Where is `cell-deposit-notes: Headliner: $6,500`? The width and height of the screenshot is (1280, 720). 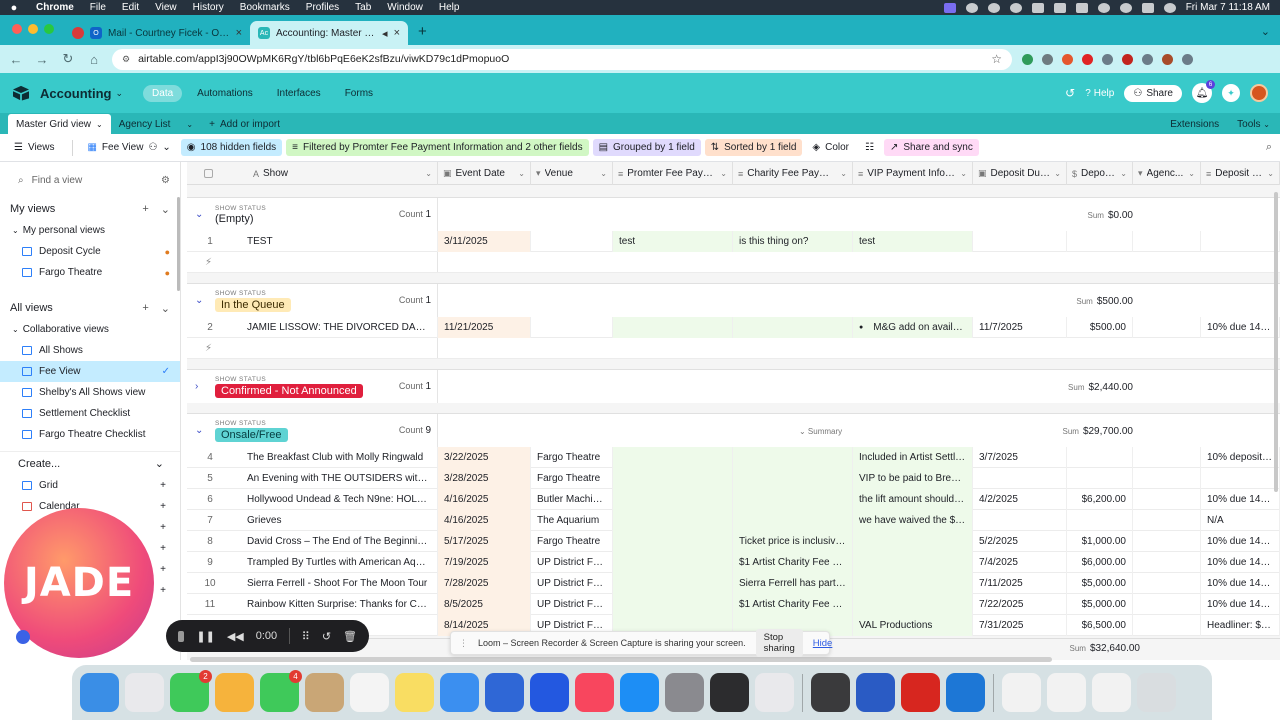 cell-deposit-notes: Headliner: $6,500 is located at coordinates (1240, 625).